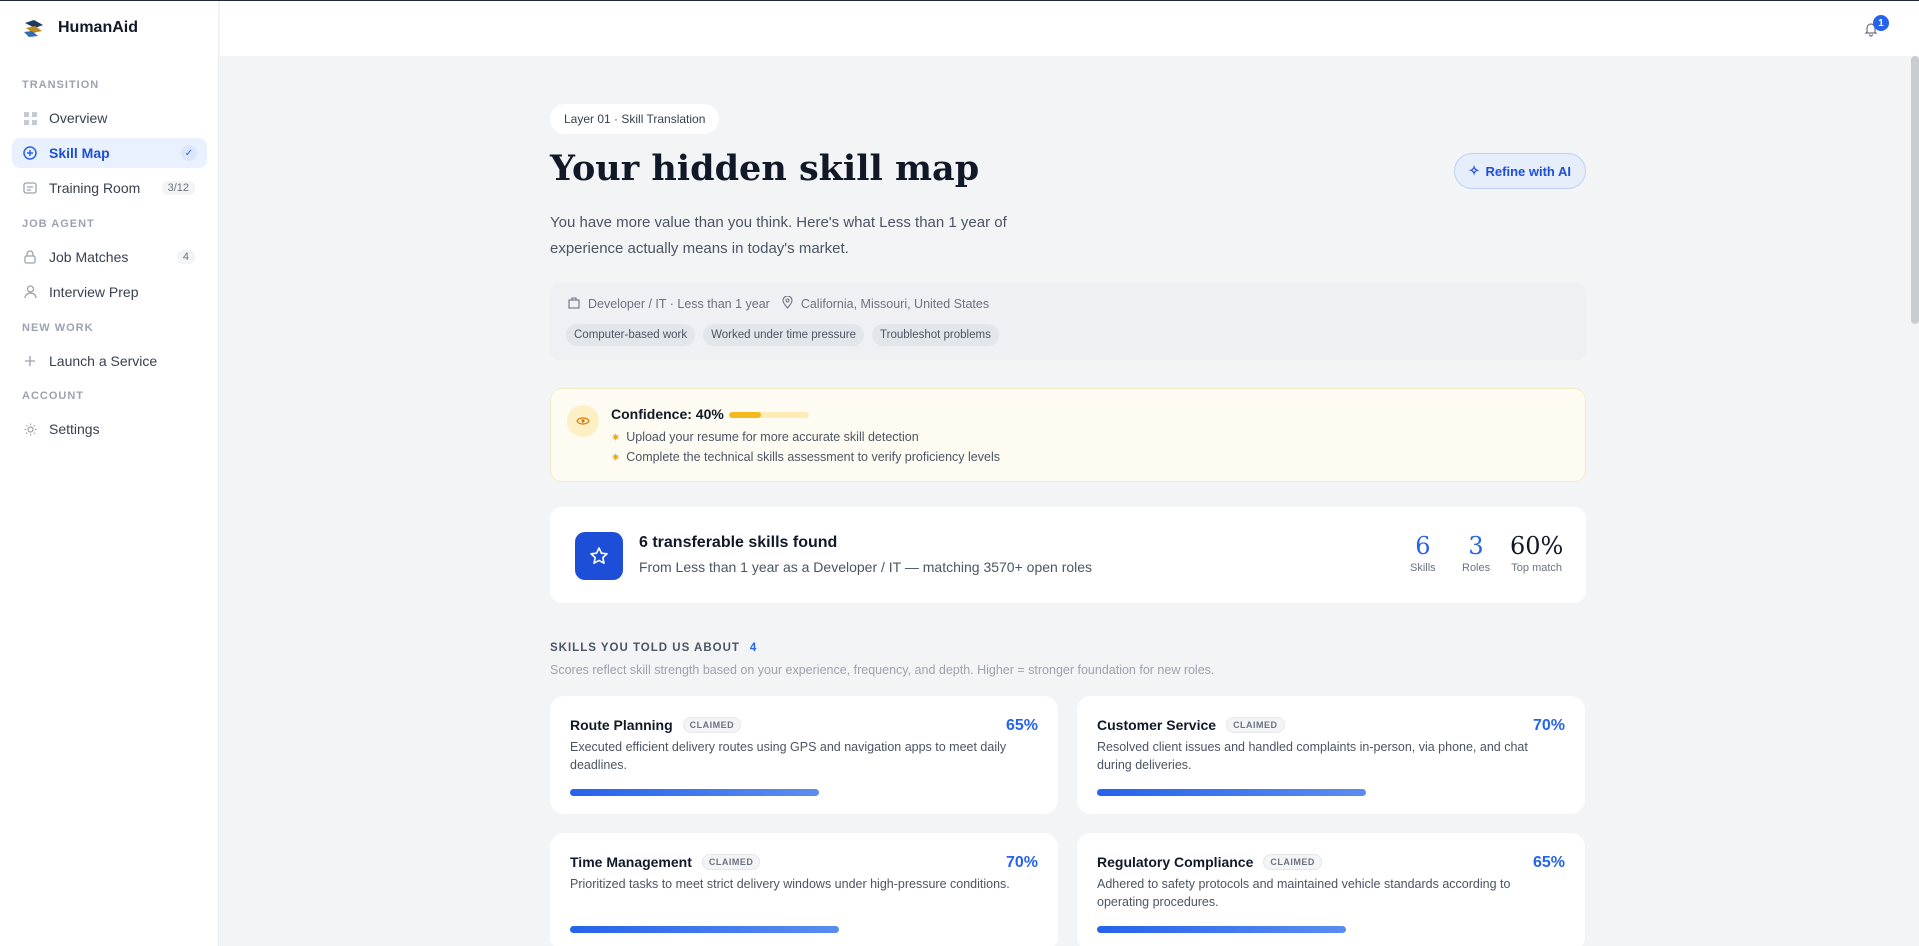 Image resolution: width=1919 pixels, height=946 pixels. What do you see at coordinates (1548, 725) in the screenshot?
I see `skill-percent: 70%` at bounding box center [1548, 725].